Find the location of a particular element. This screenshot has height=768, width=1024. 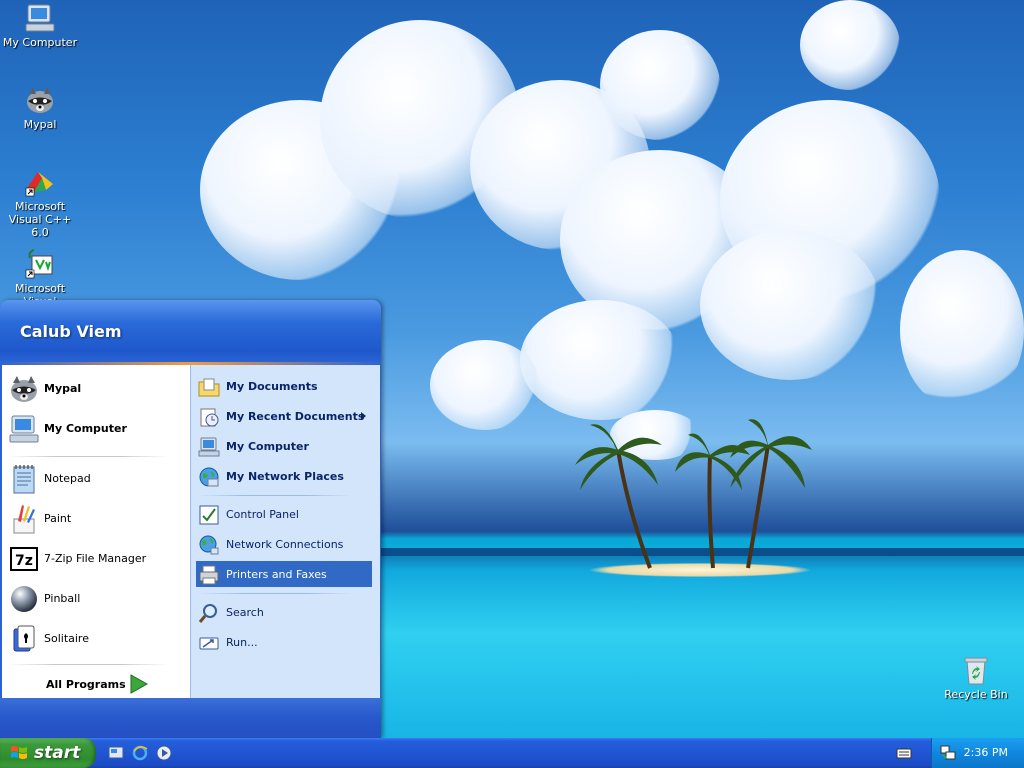

desktop-icon-label: My Computer is located at coordinates (40, 42).